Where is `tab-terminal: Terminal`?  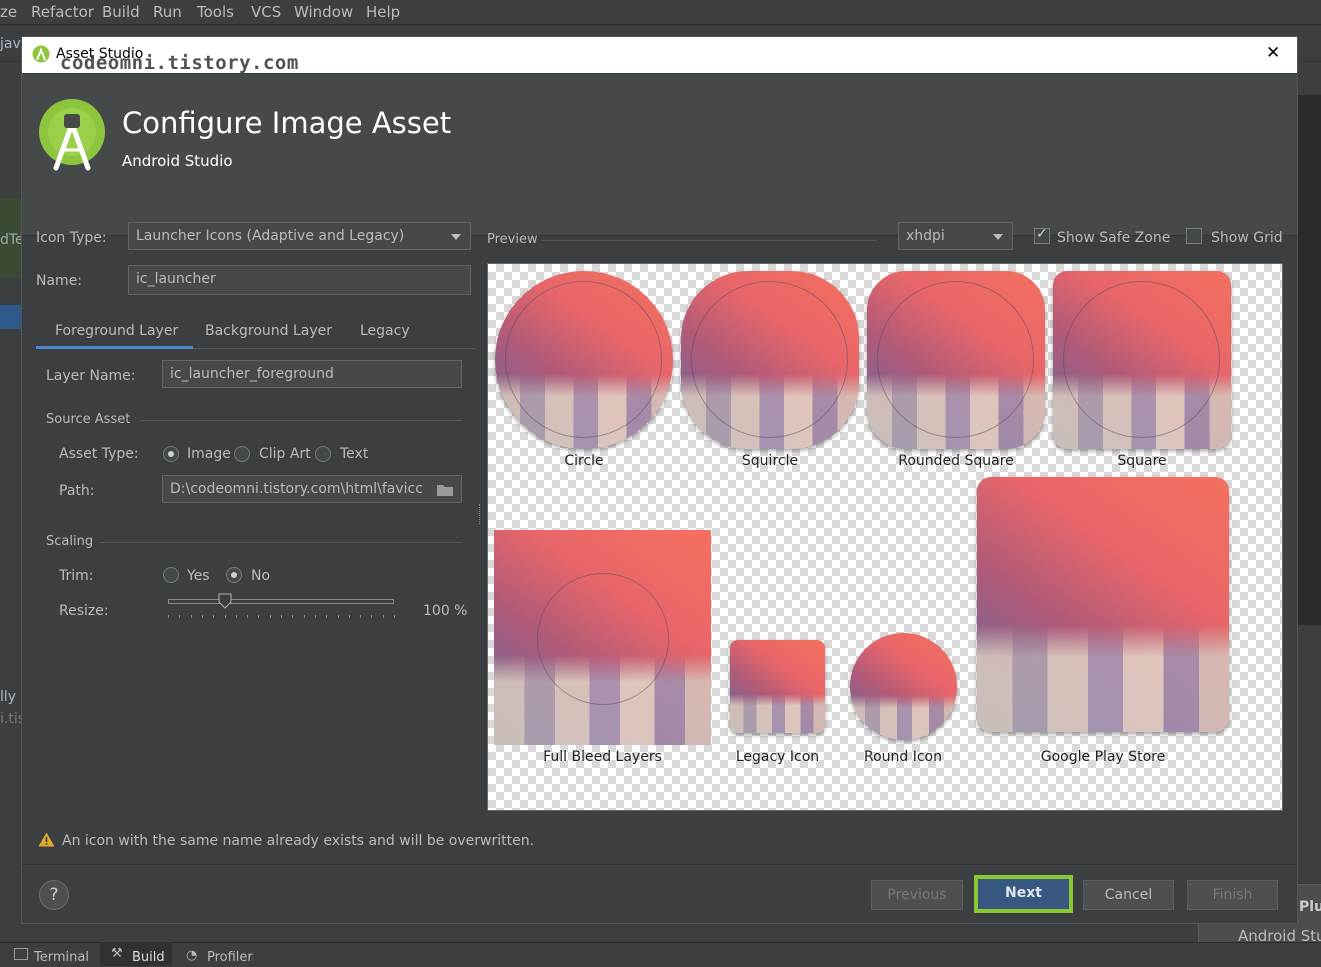 tab-terminal: Terminal is located at coordinates (61, 957).